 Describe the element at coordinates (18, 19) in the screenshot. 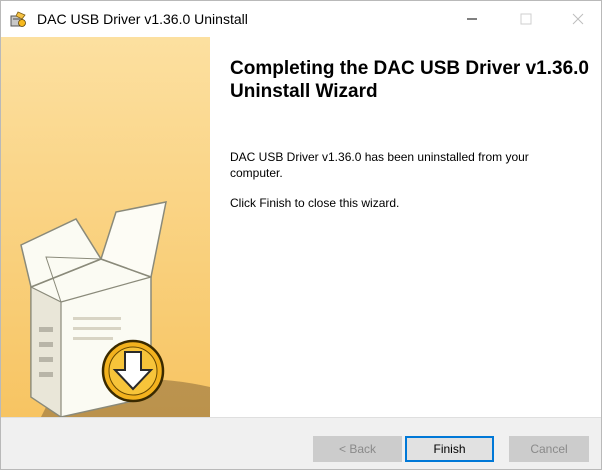

I see `app-icon` at that location.